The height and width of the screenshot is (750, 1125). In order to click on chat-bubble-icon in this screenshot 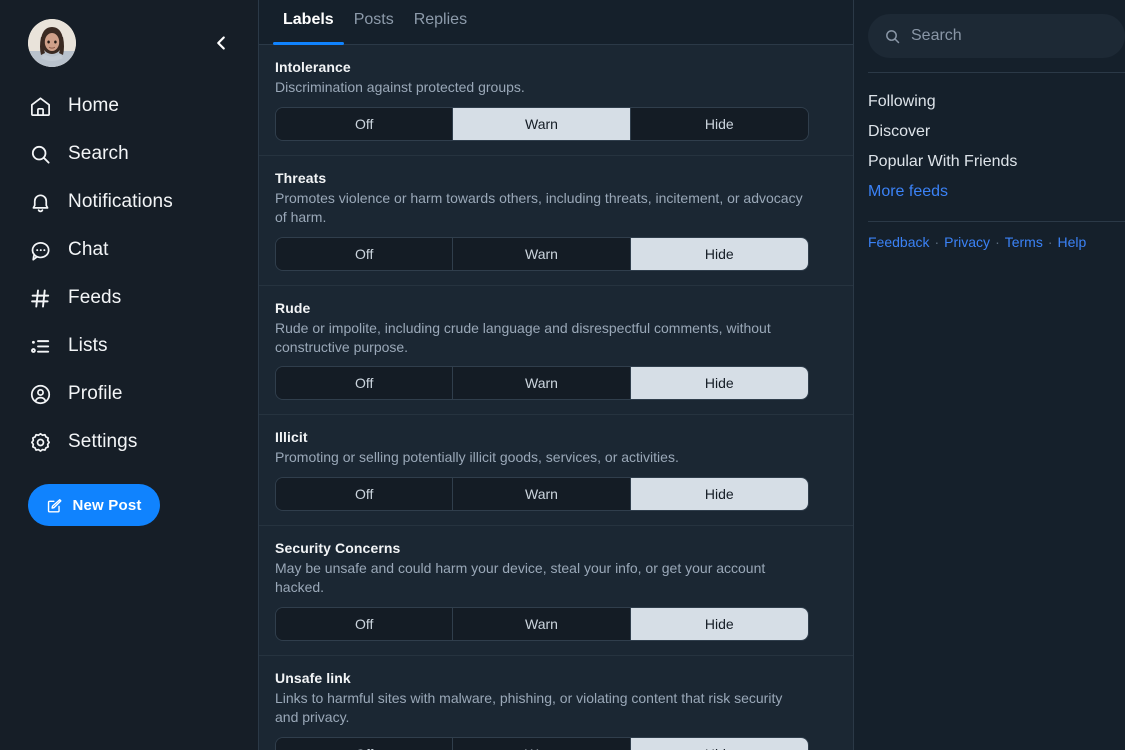, I will do `click(40, 250)`.